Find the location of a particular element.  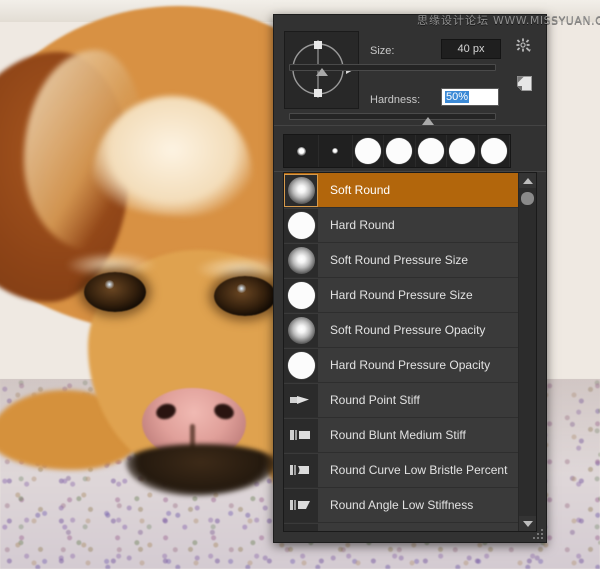

brush-list-scrollbar is located at coordinates (527, 352).